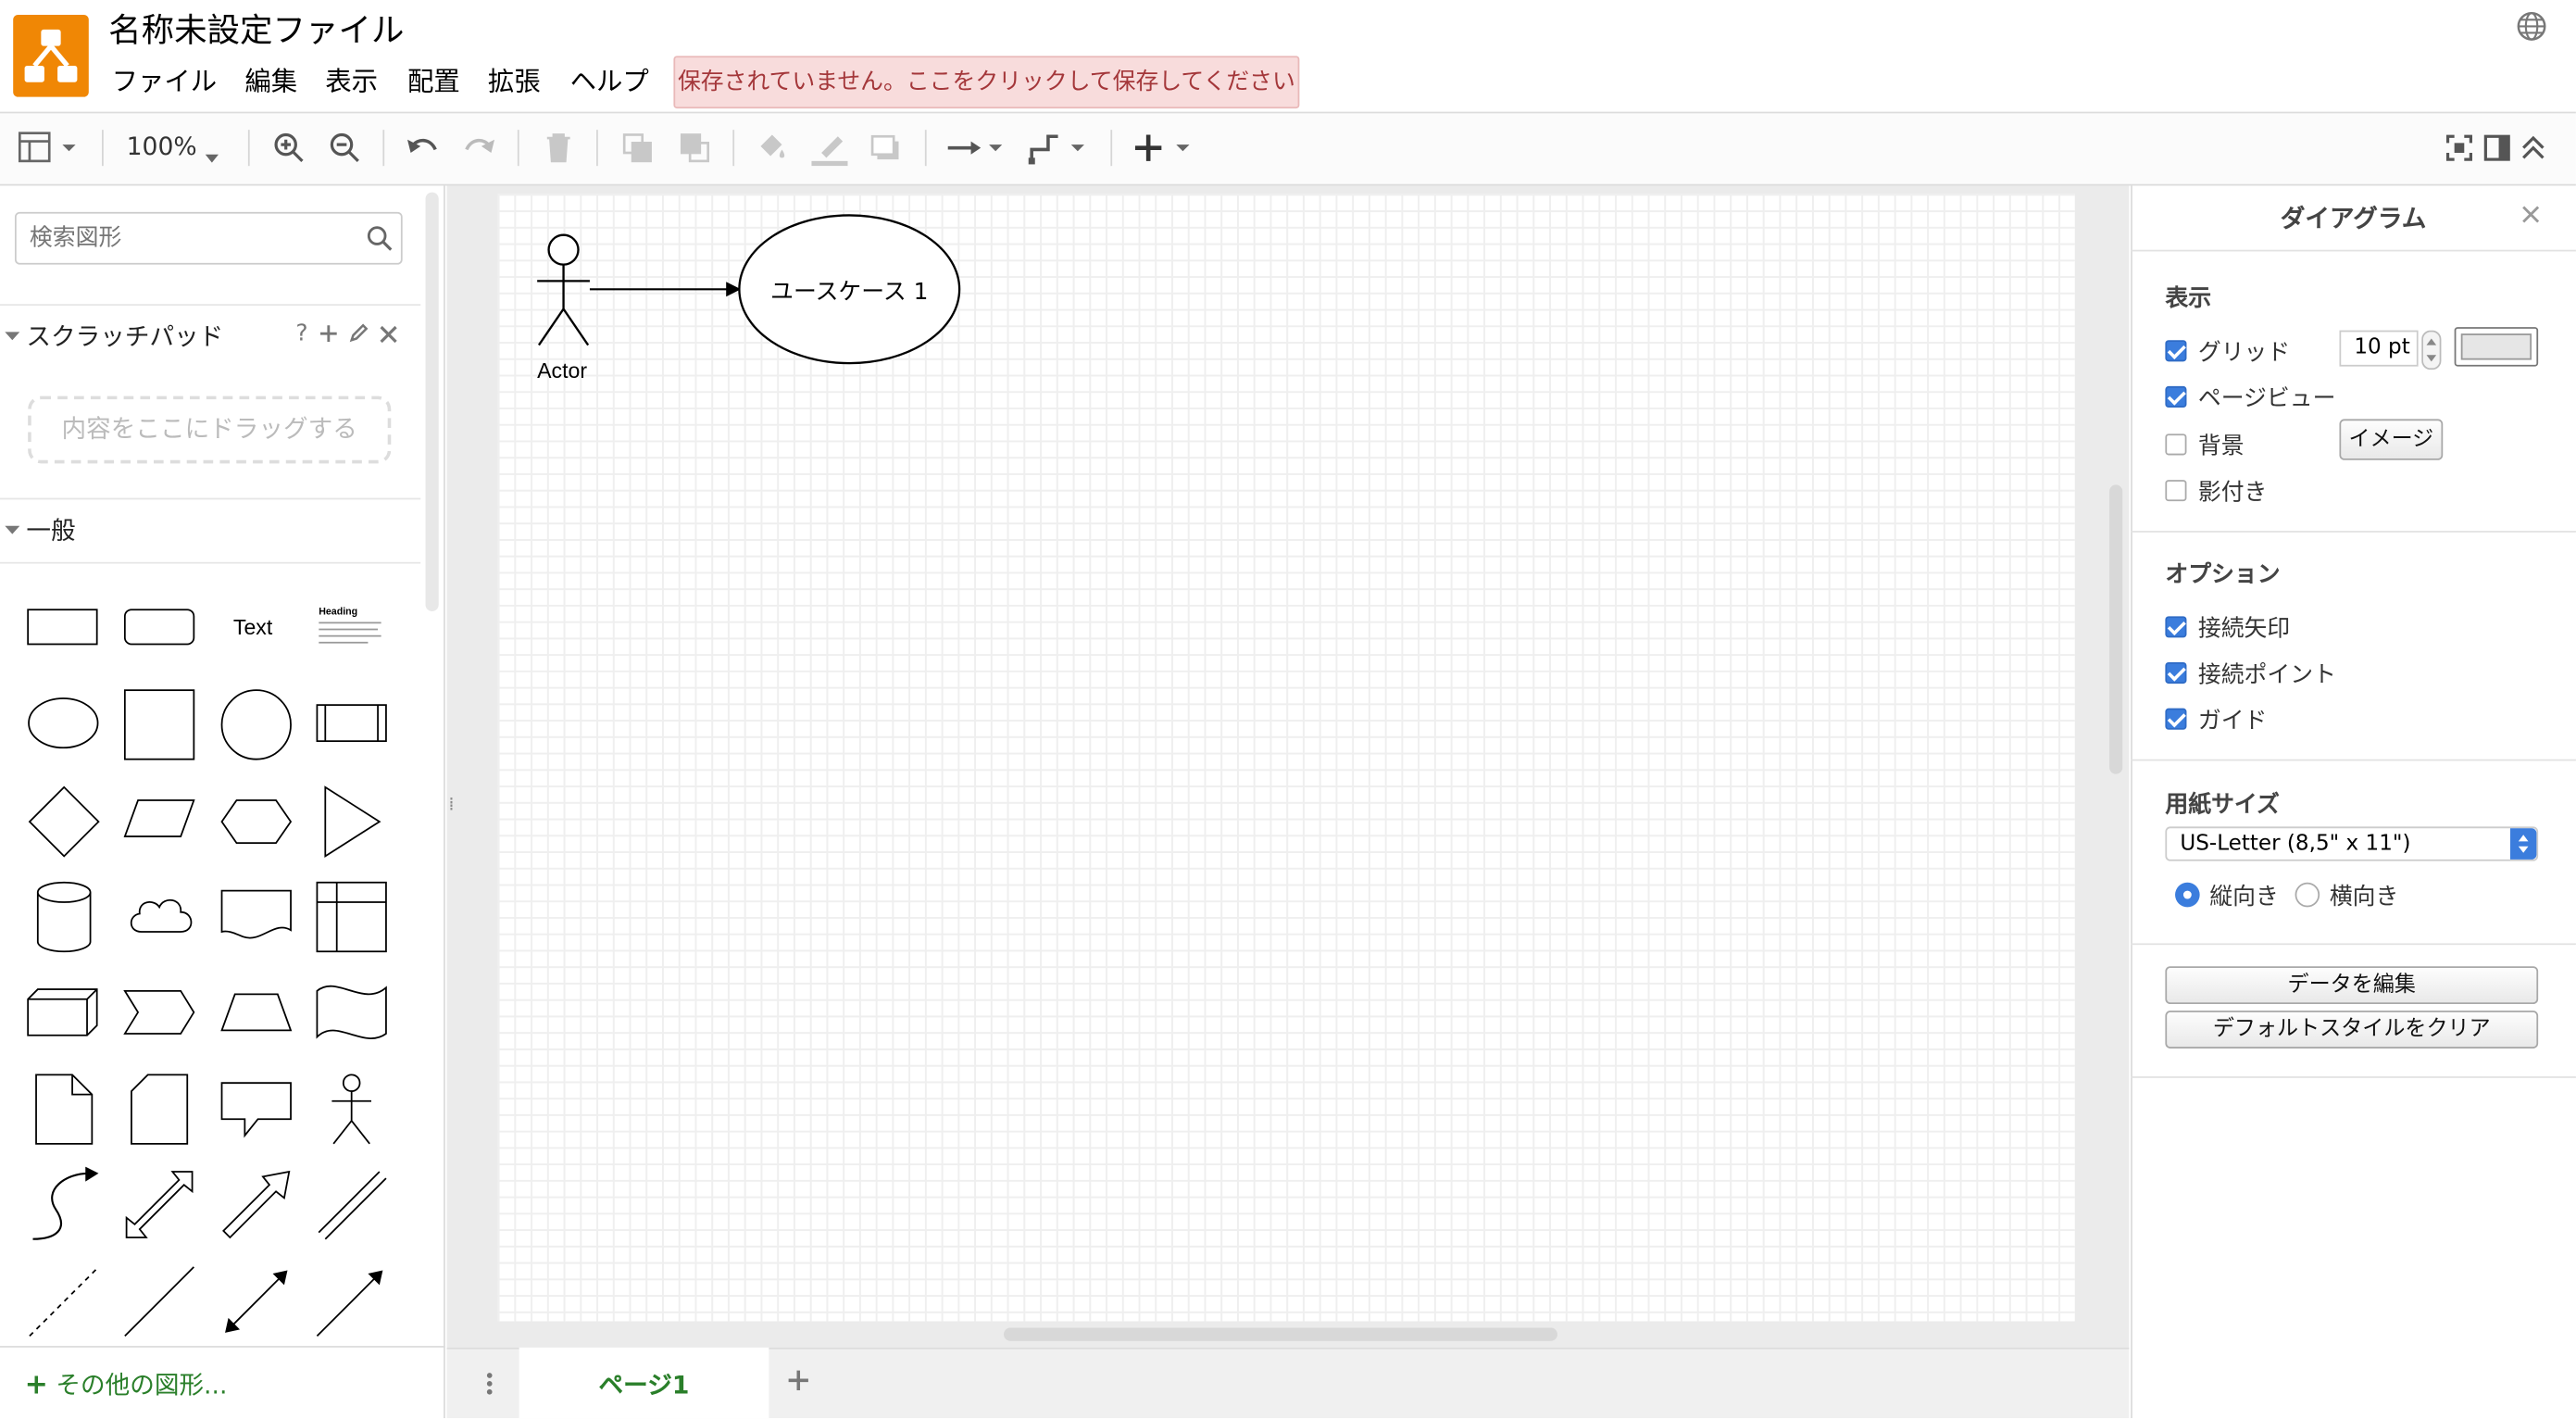 The height and width of the screenshot is (1419, 2576). I want to click on connection-arrow-icon, so click(977, 148).